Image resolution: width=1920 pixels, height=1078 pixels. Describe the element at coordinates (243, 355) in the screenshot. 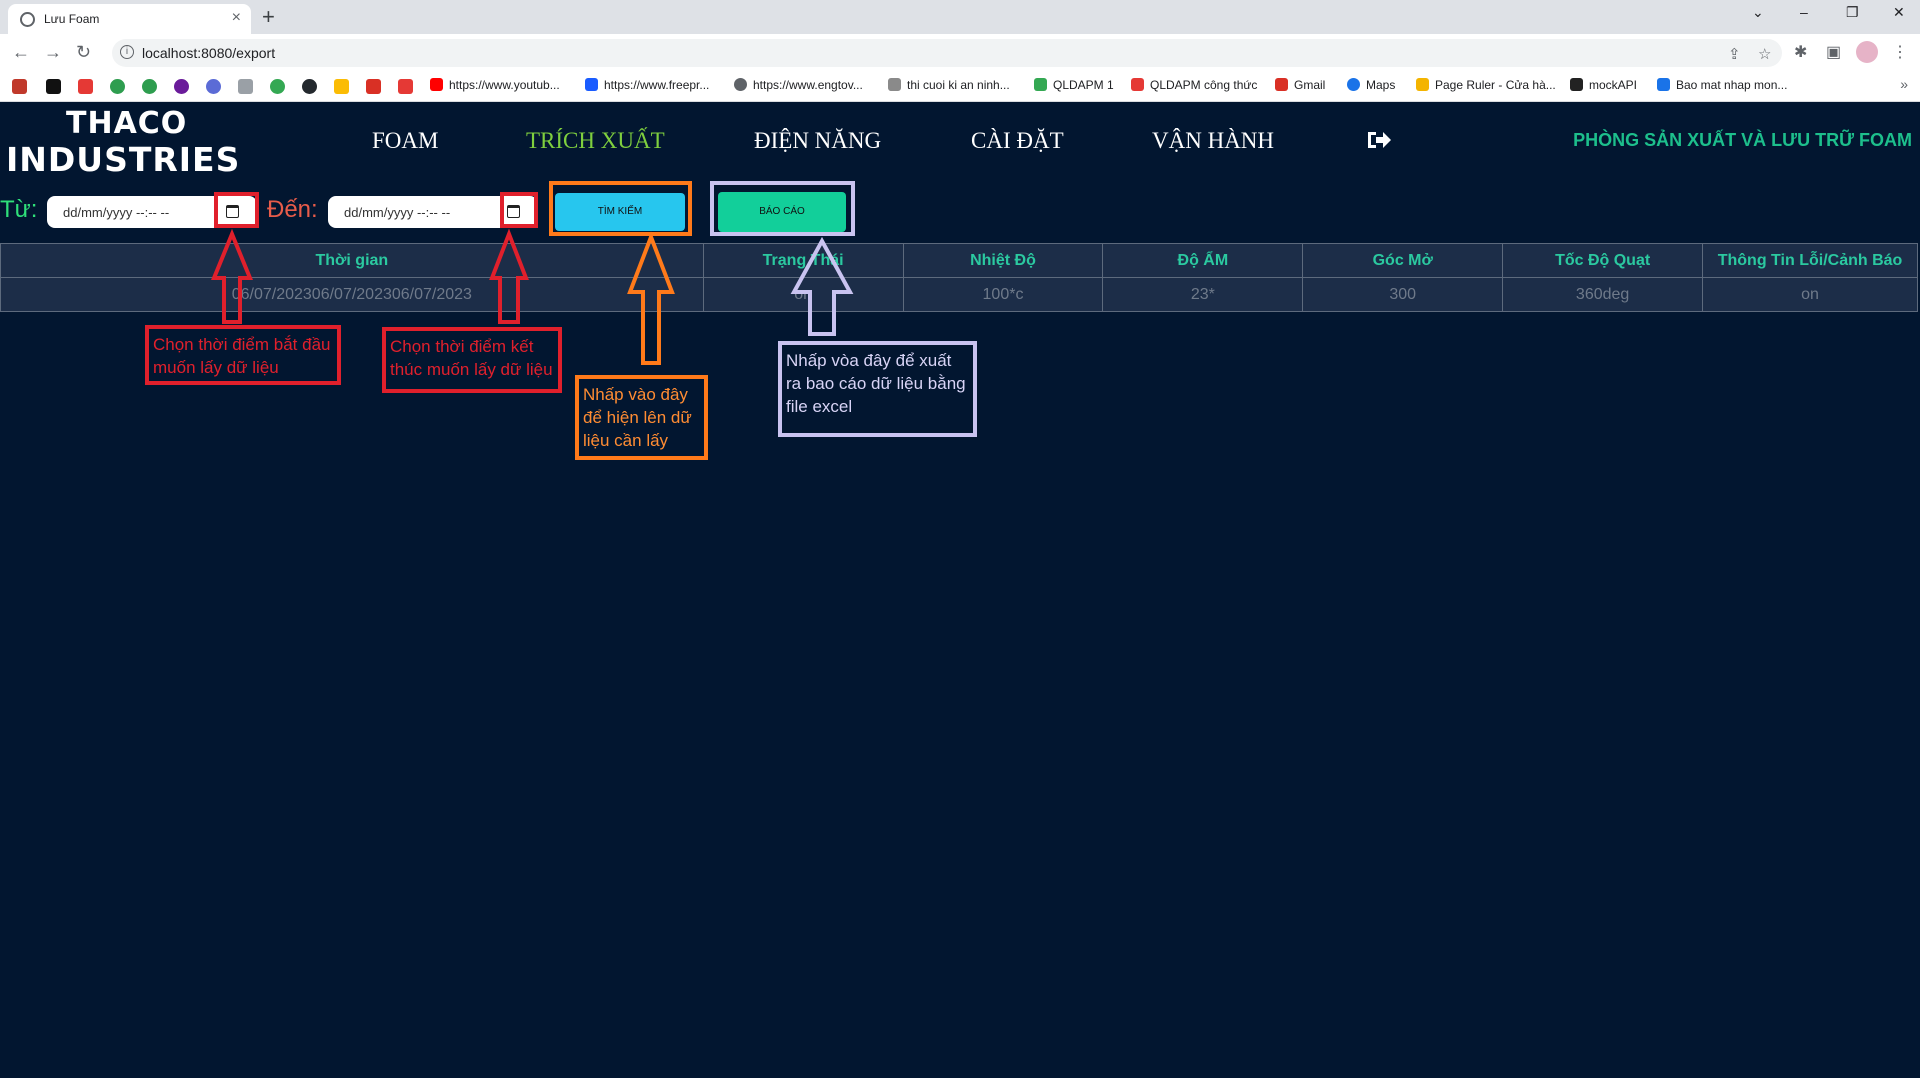

I see `from-annotation-note: Chọn thời điểm bắt đầu muốn lấy dữ liệu` at that location.